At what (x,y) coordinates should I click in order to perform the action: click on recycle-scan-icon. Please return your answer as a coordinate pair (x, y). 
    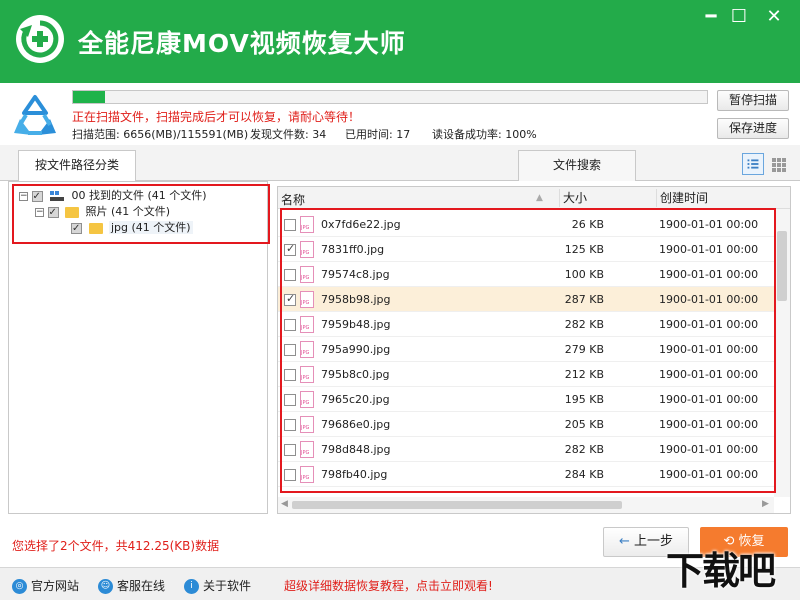
    Looking at the image, I should click on (35, 115).